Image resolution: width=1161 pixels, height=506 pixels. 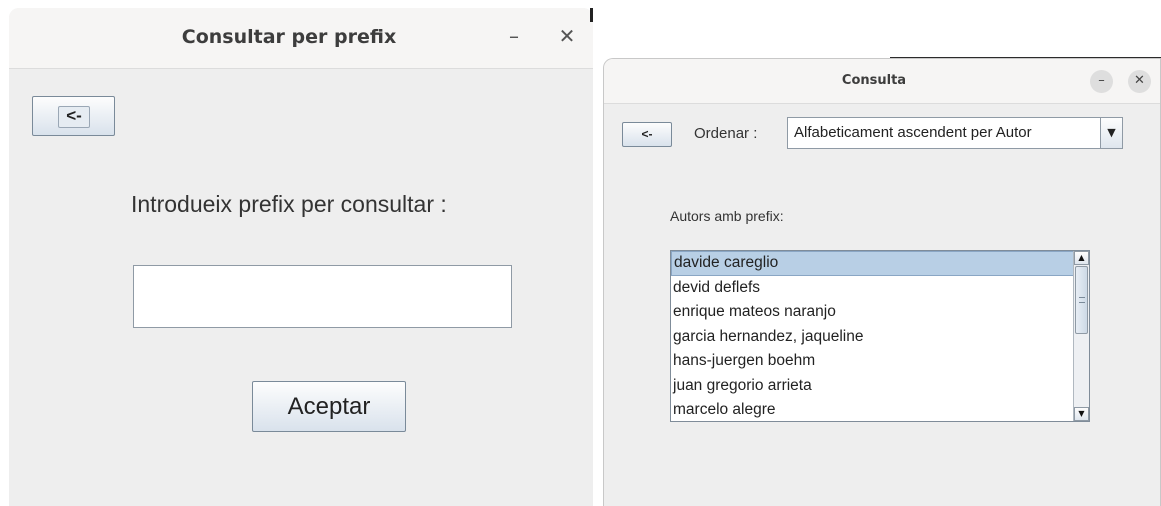 What do you see at coordinates (874, 80) in the screenshot?
I see `window-title: Consulta` at bounding box center [874, 80].